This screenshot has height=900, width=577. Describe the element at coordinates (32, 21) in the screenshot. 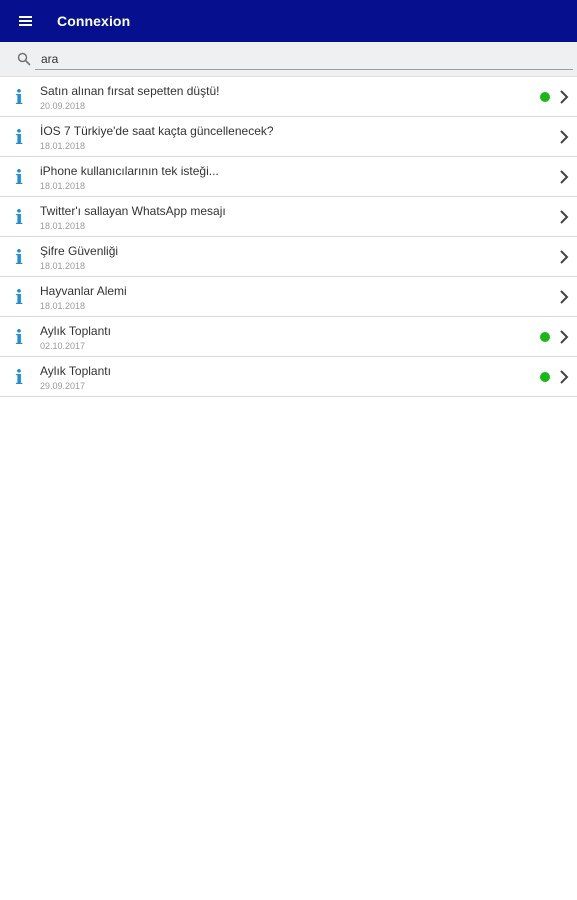

I see `menu-icon` at that location.